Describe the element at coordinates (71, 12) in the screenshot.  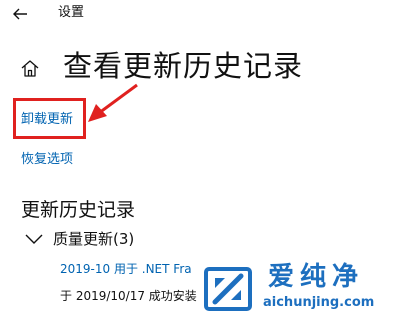
I see `window-title: 设置` at that location.